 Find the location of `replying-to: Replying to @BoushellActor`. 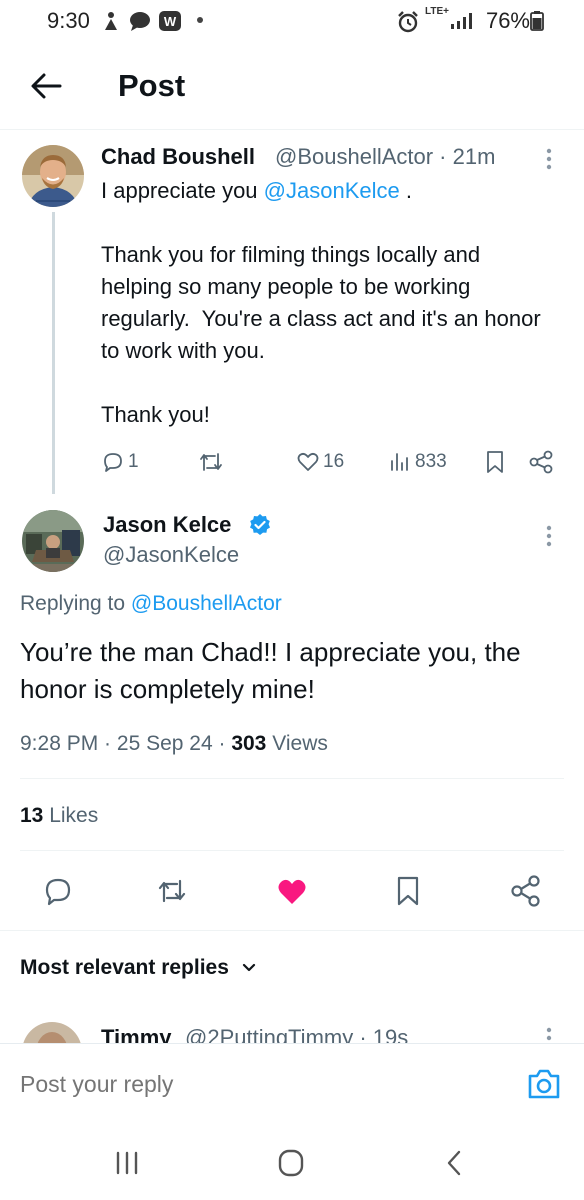

replying-to: Replying to @BoushellActor is located at coordinates (151, 604).